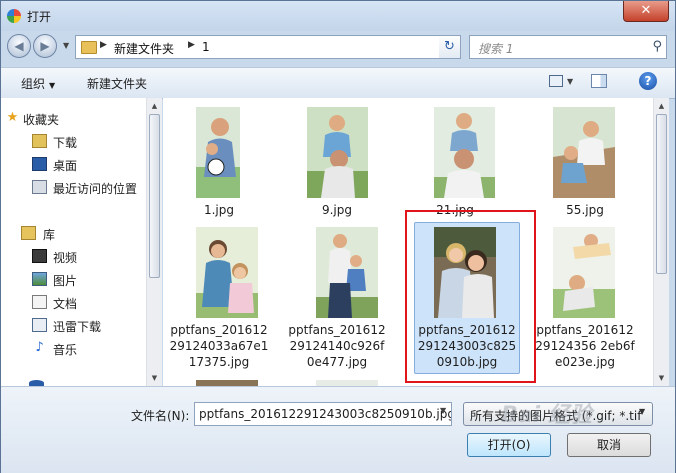 The width and height of the screenshot is (676, 473). I want to click on sidebar-item-favorites: ★ 收藏夹, so click(73, 118).